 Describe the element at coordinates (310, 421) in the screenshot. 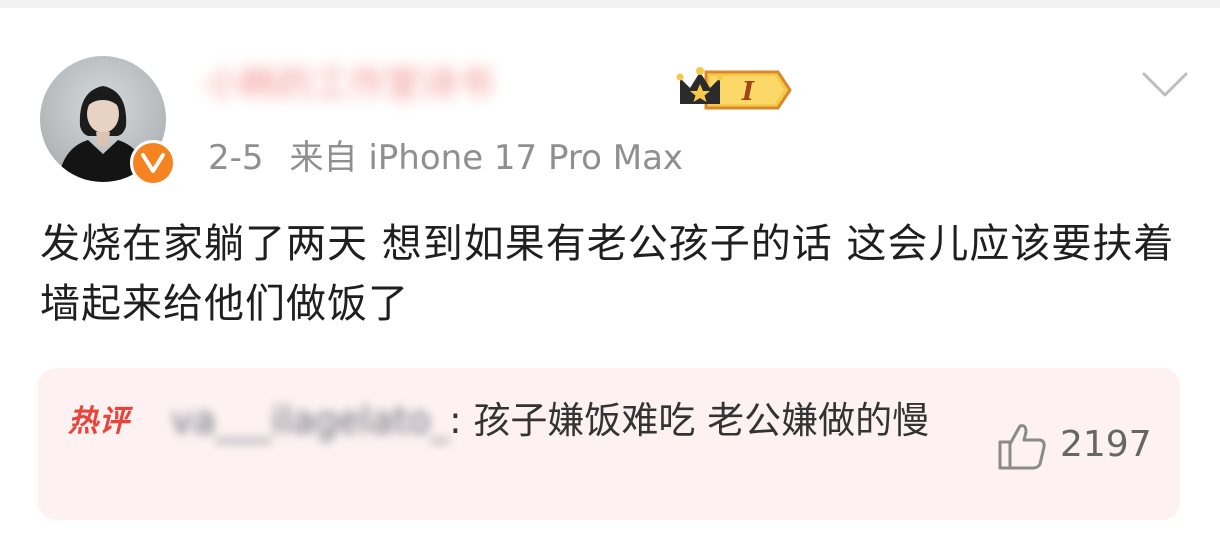

I see `commenter-name: va___ilagelato_` at that location.